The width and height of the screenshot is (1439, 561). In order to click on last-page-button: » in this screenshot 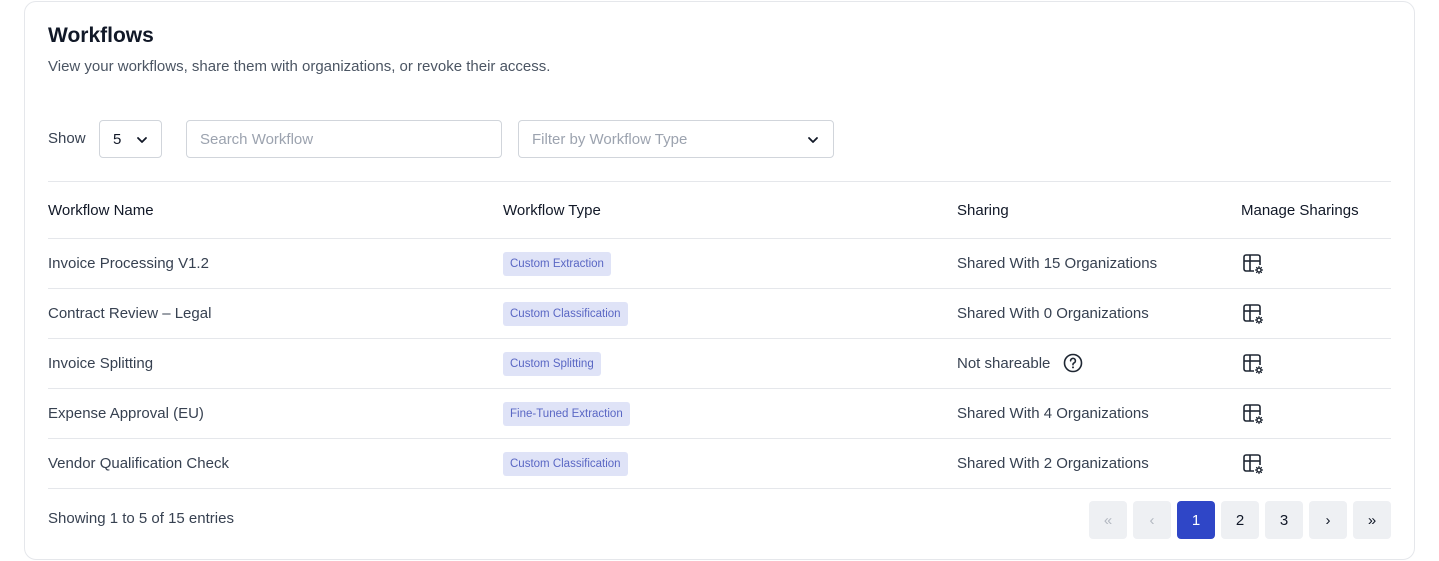, I will do `click(1372, 520)`.